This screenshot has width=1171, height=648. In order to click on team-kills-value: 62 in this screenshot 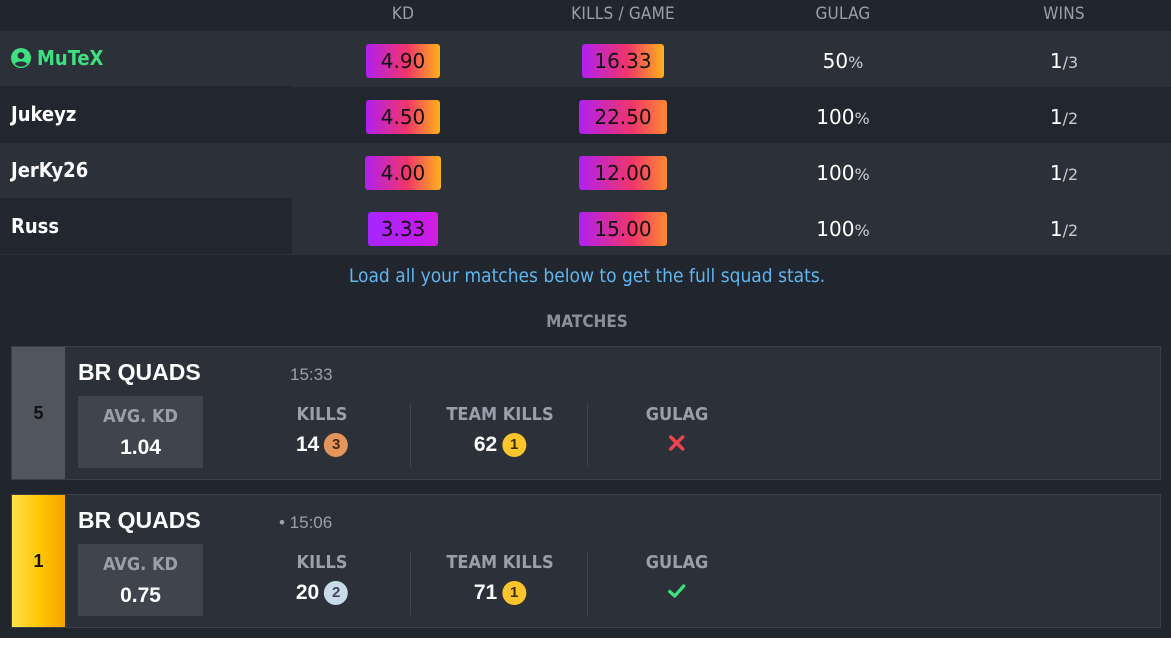, I will do `click(485, 444)`.